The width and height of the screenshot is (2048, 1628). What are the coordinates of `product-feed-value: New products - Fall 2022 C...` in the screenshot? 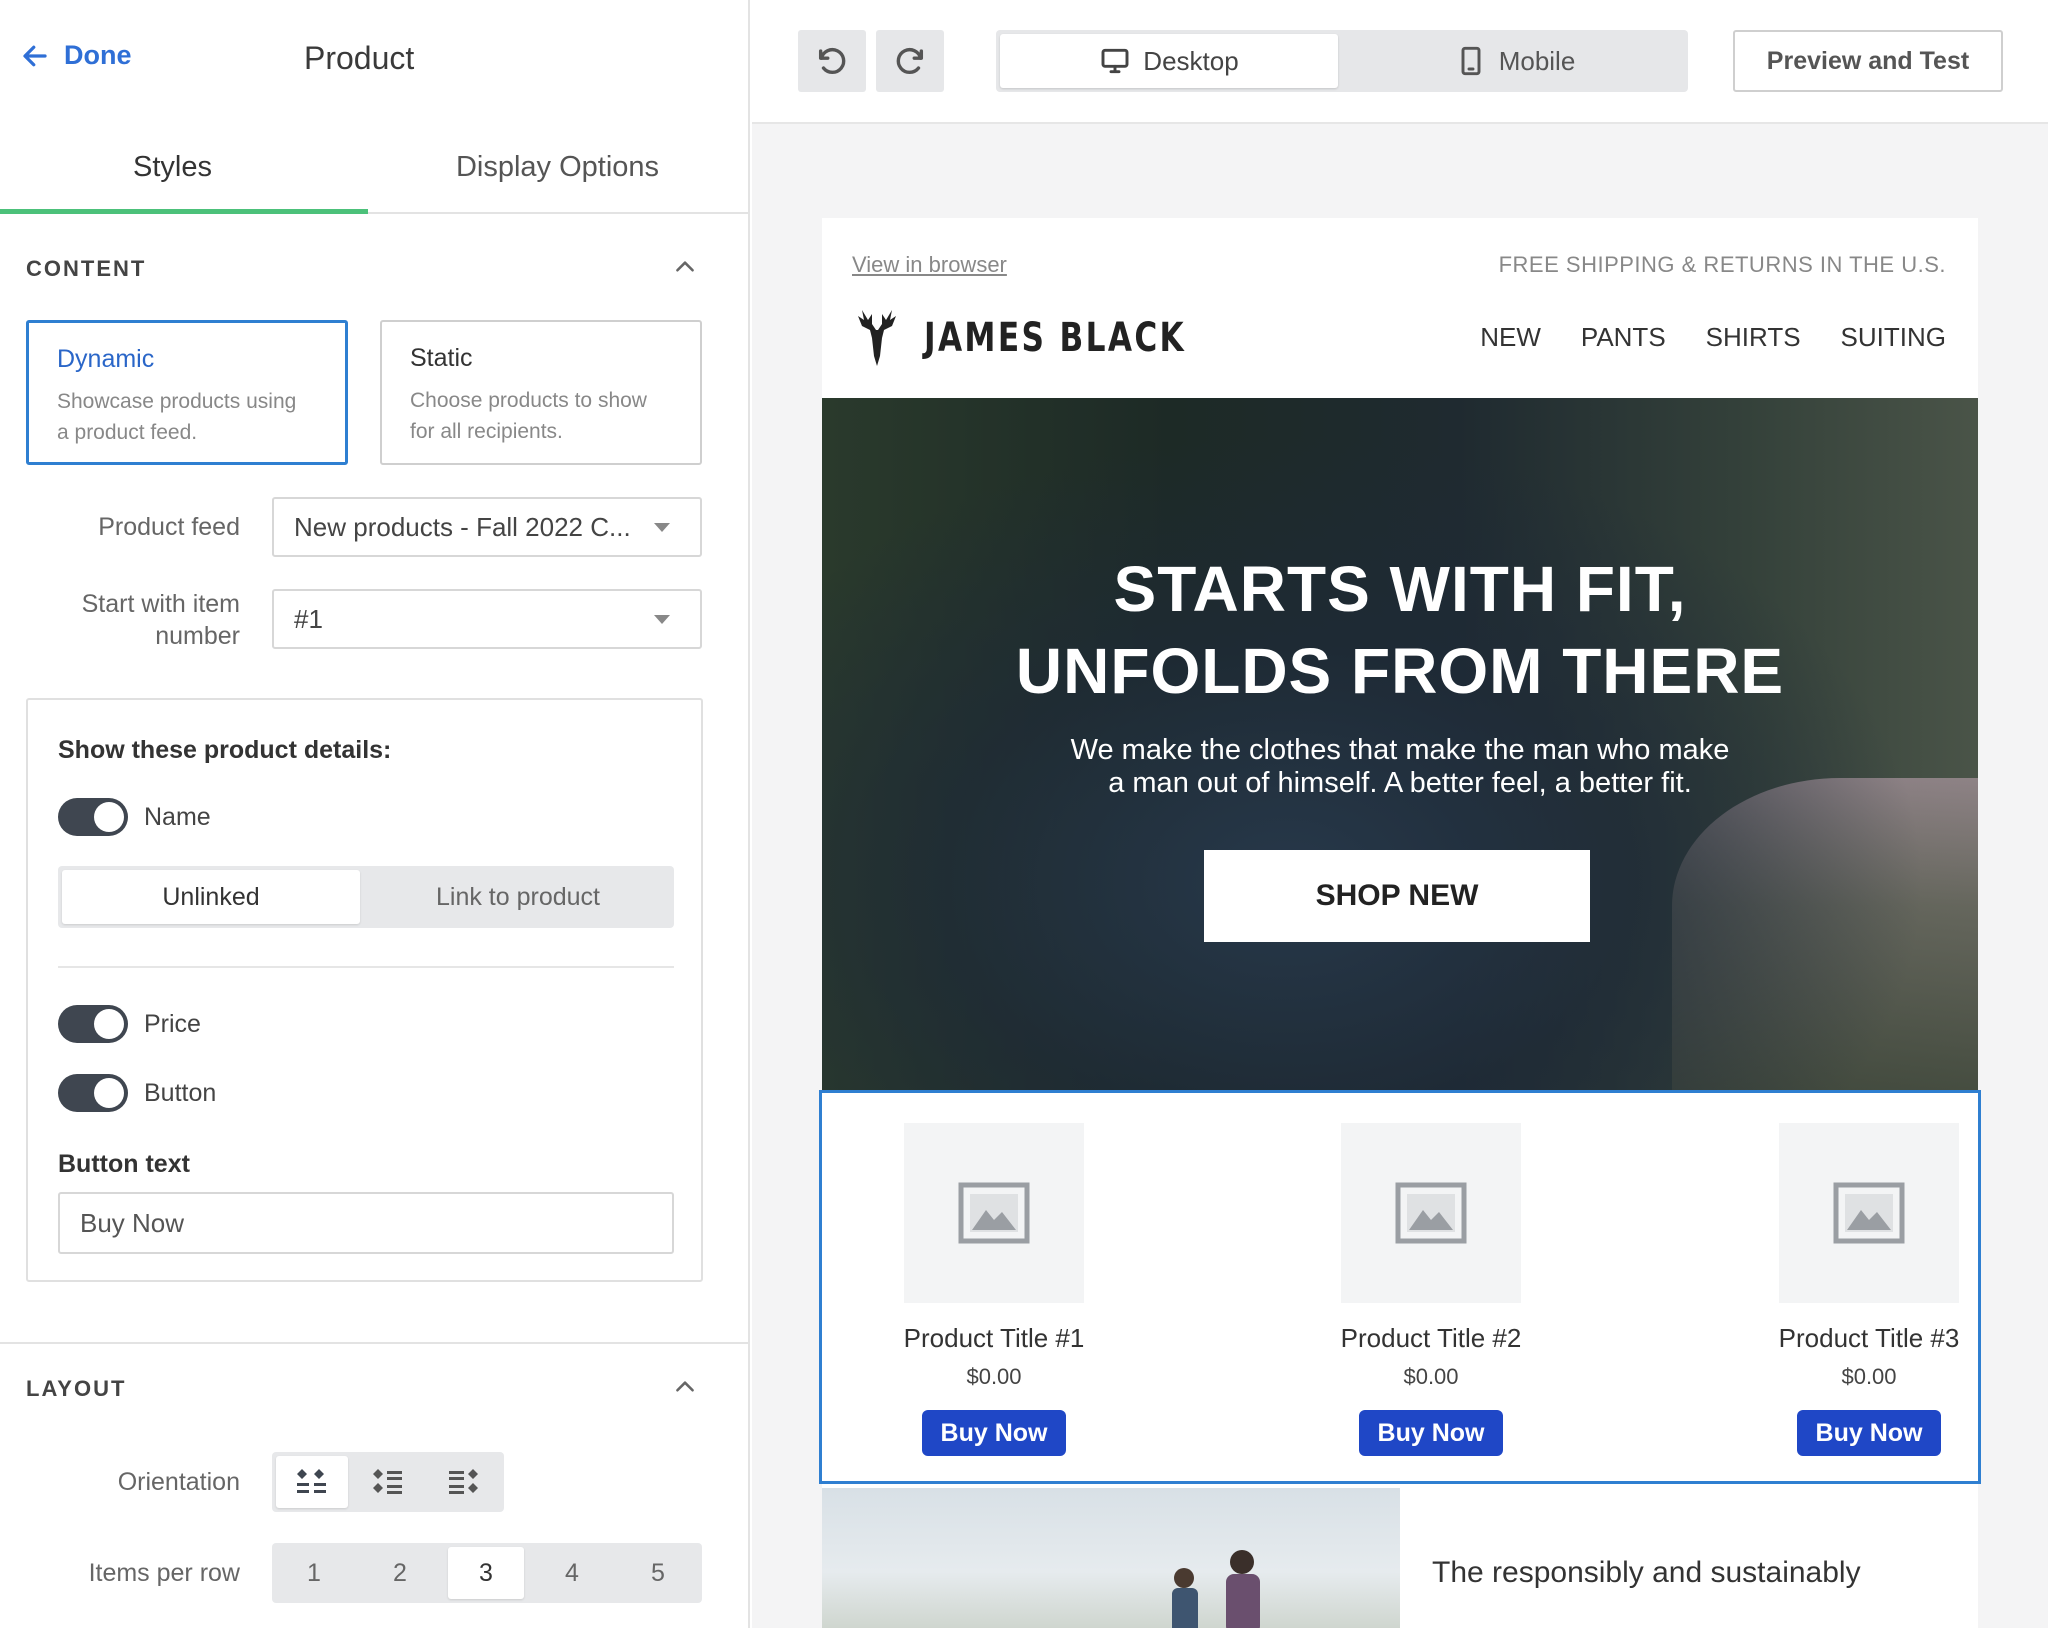 It's located at (462, 526).